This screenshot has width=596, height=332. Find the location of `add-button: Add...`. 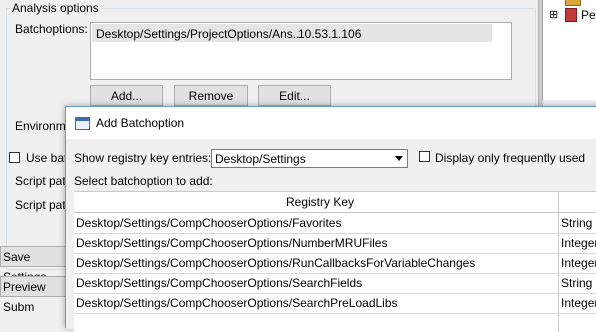

add-button: Add... is located at coordinates (126, 95).